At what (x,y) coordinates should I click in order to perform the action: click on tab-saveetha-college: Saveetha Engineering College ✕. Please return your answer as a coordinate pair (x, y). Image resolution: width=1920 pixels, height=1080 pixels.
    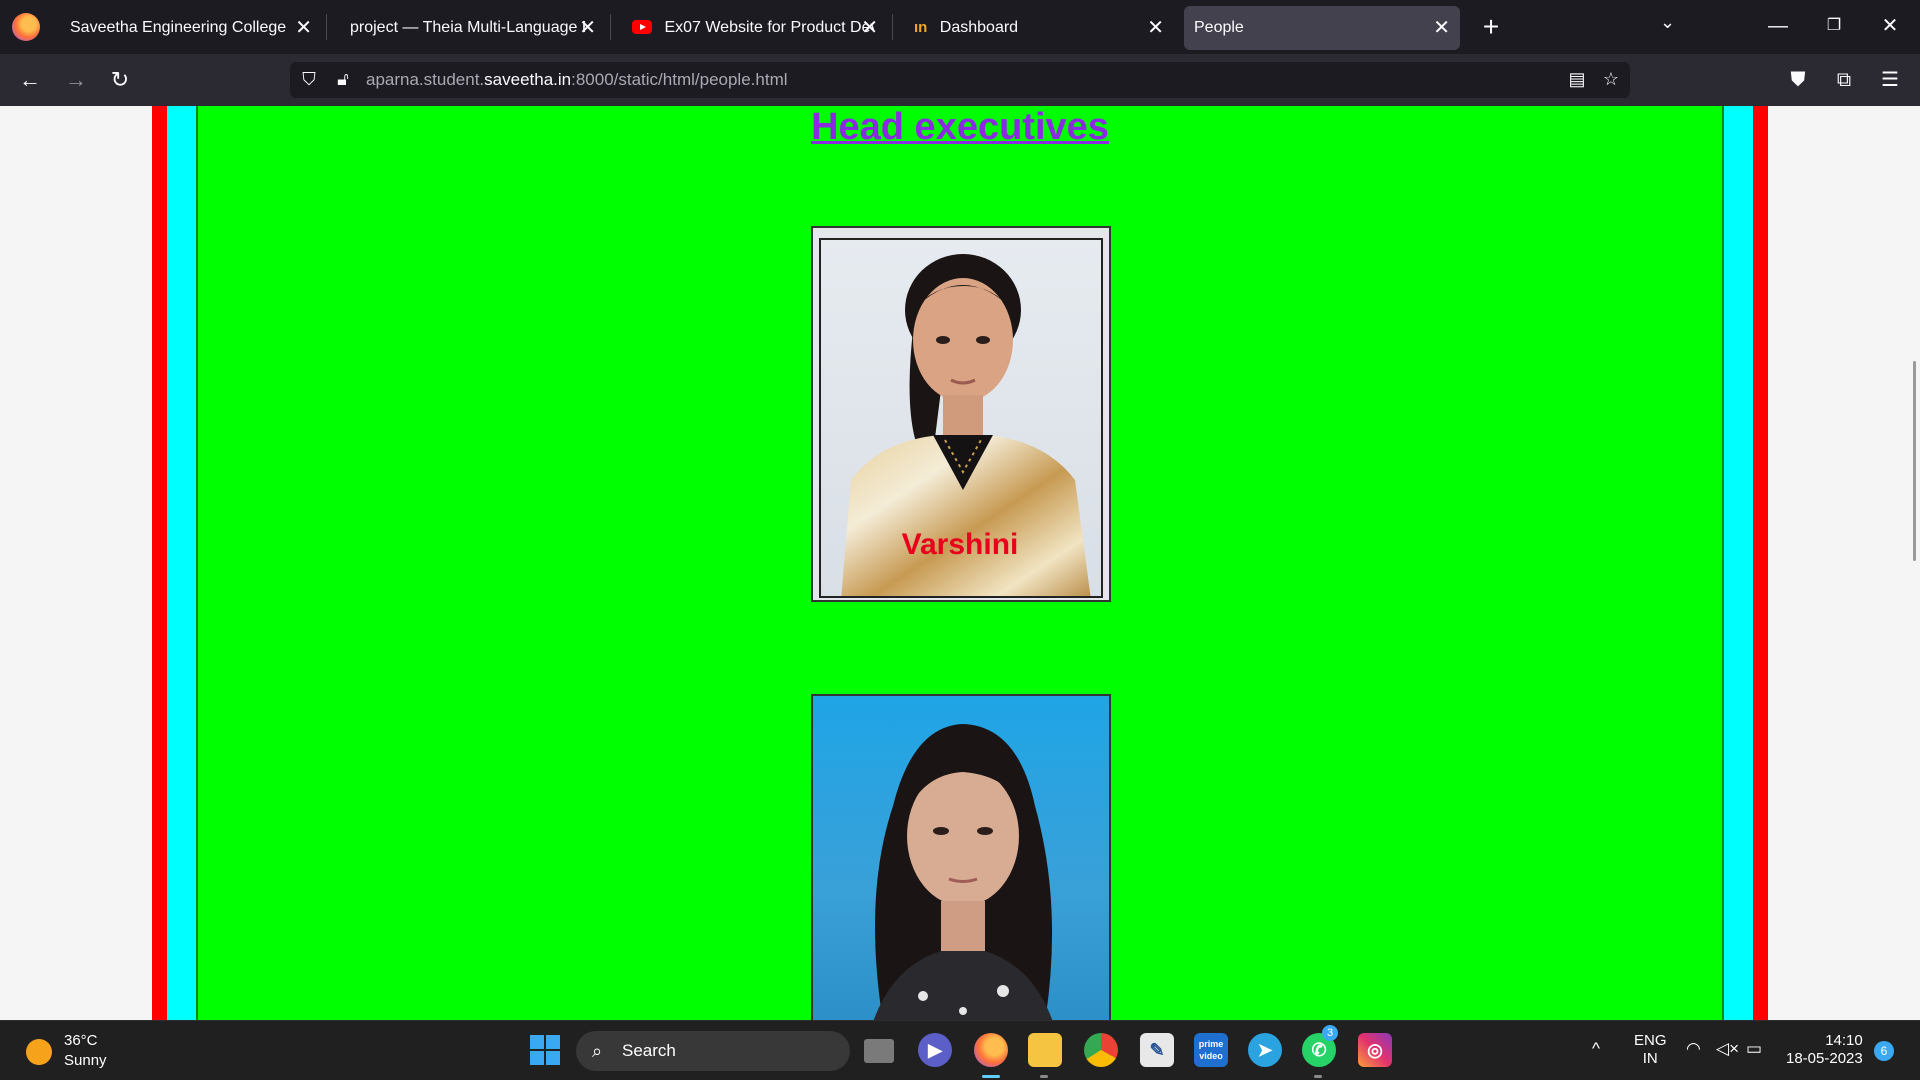
    Looking at the image, I should click on (189, 28).